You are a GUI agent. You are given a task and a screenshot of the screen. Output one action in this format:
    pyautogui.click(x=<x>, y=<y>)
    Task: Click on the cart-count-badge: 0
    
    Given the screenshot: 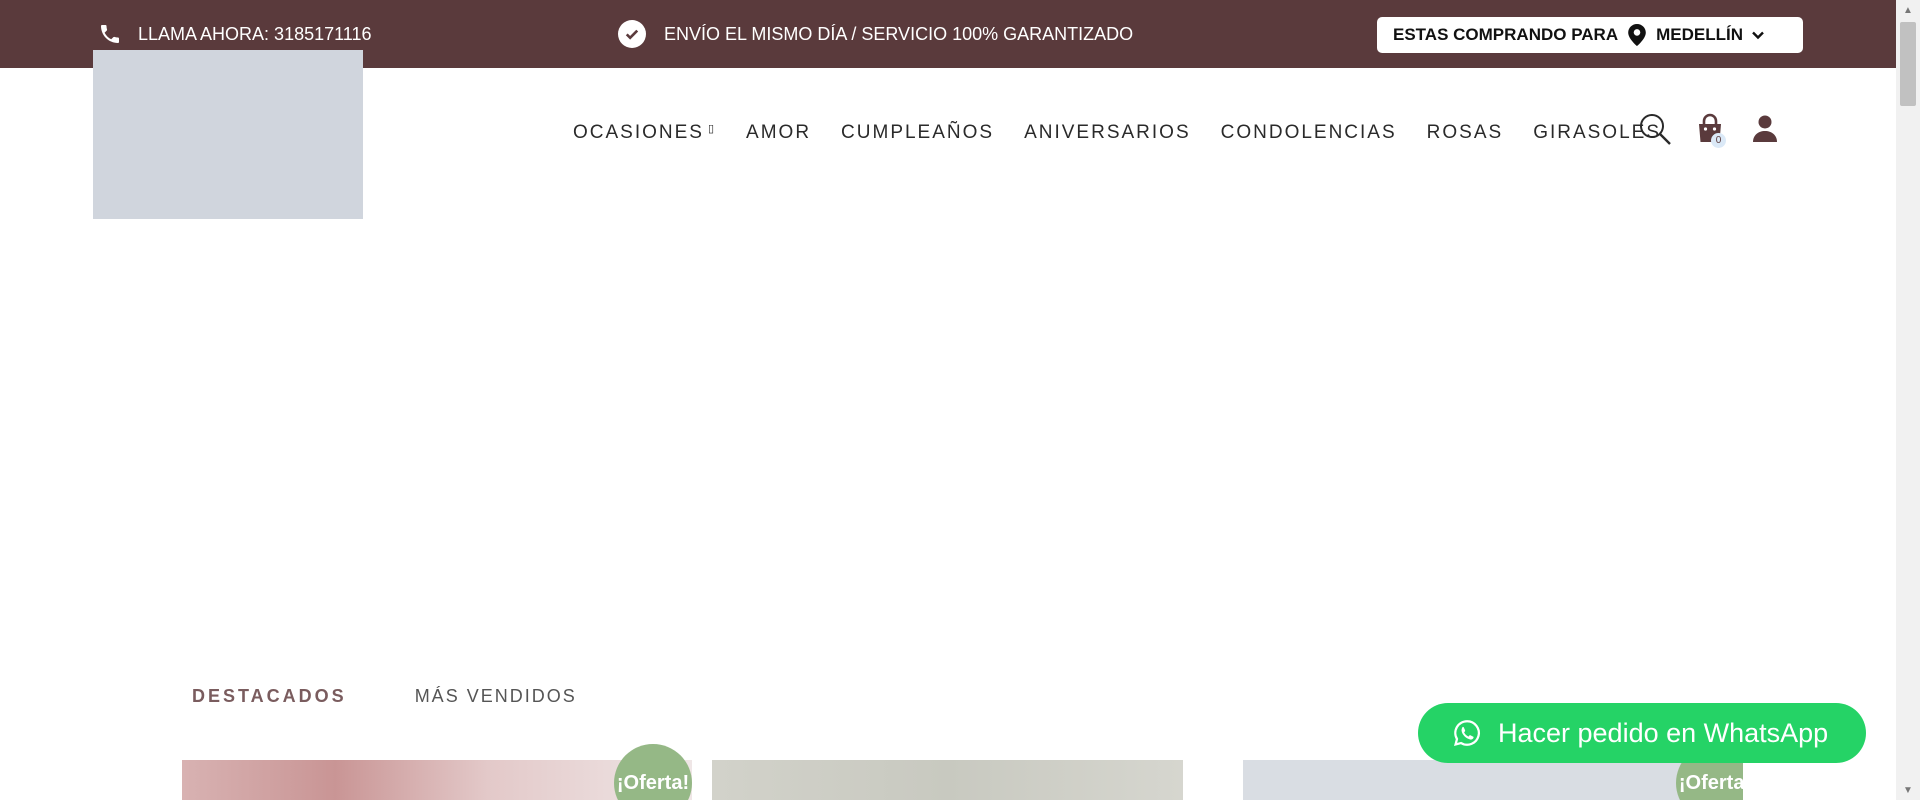 What is the action you would take?
    pyautogui.click(x=1718, y=140)
    